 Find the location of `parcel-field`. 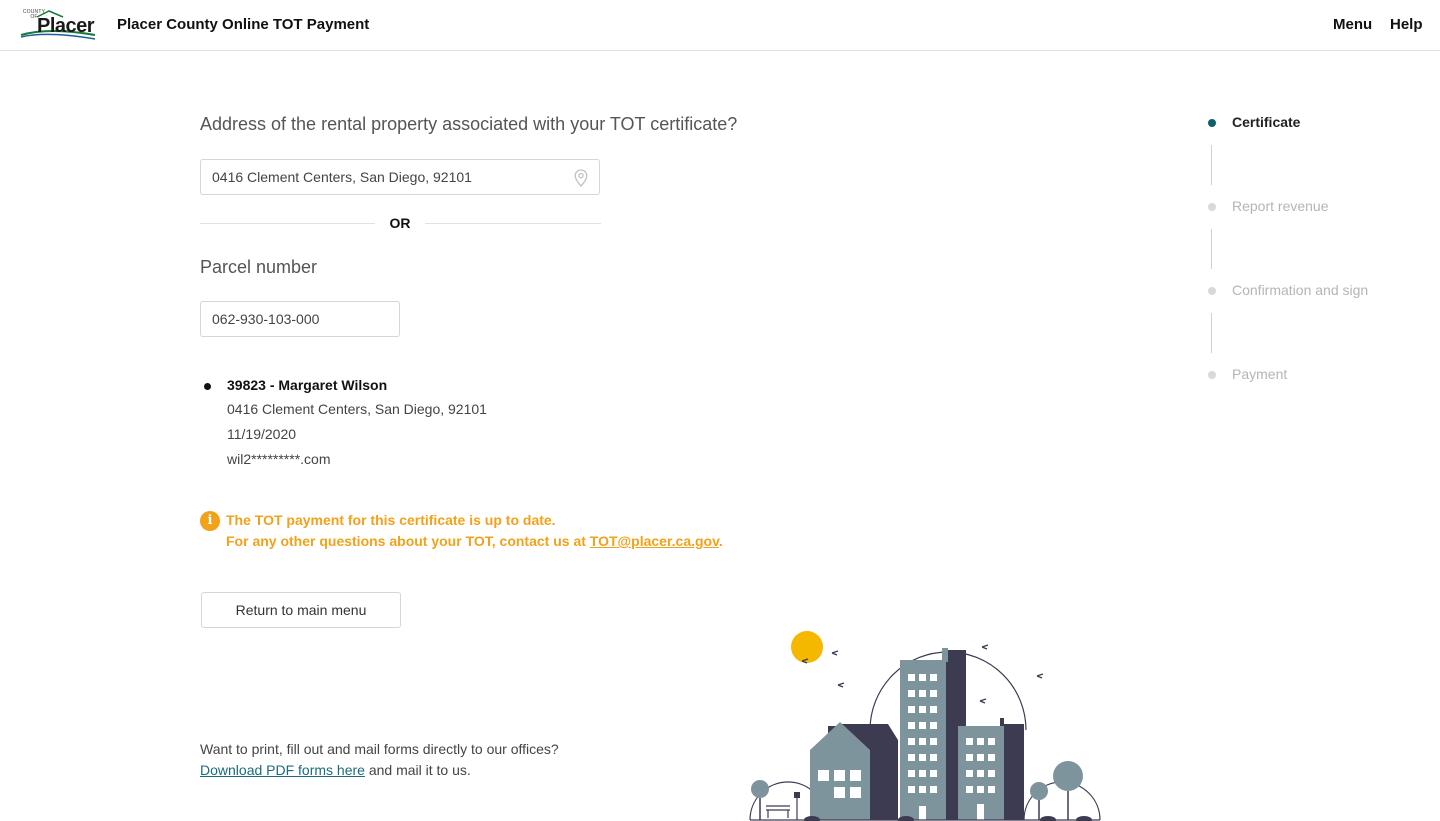

parcel-field is located at coordinates (300, 319).